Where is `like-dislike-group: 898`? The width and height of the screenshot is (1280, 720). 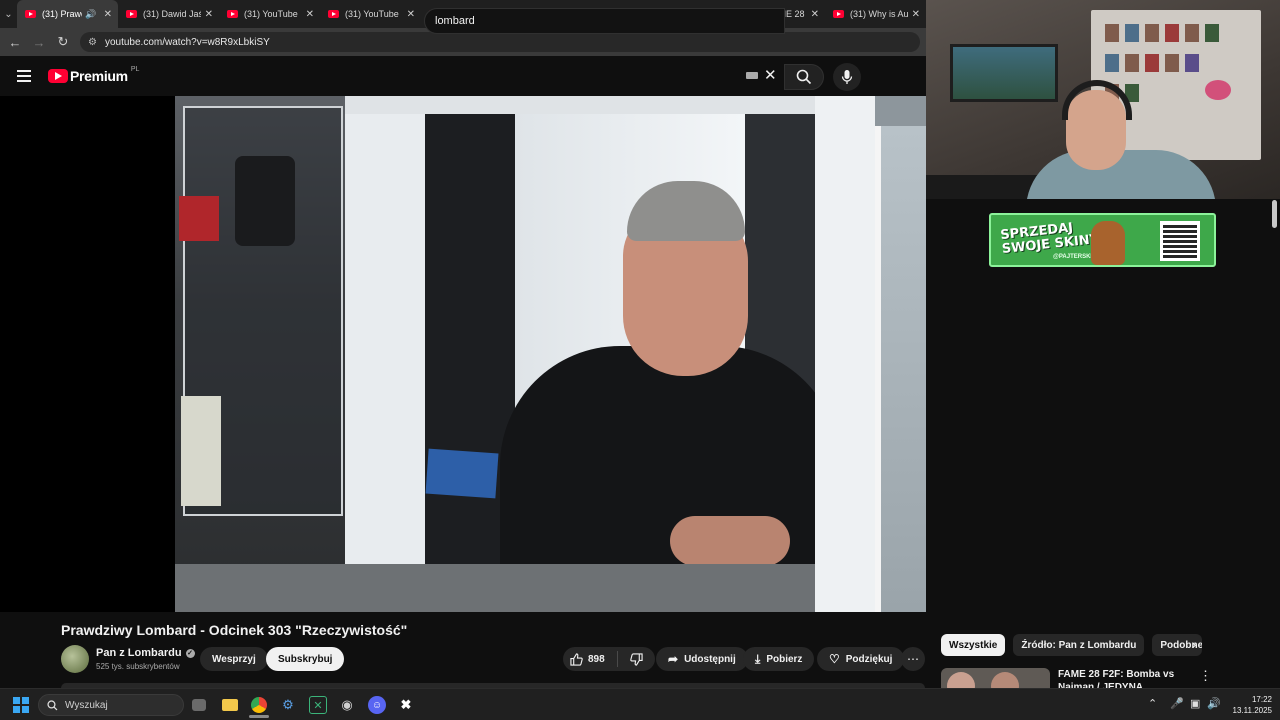
like-dislike-group: 898 is located at coordinates (609, 659).